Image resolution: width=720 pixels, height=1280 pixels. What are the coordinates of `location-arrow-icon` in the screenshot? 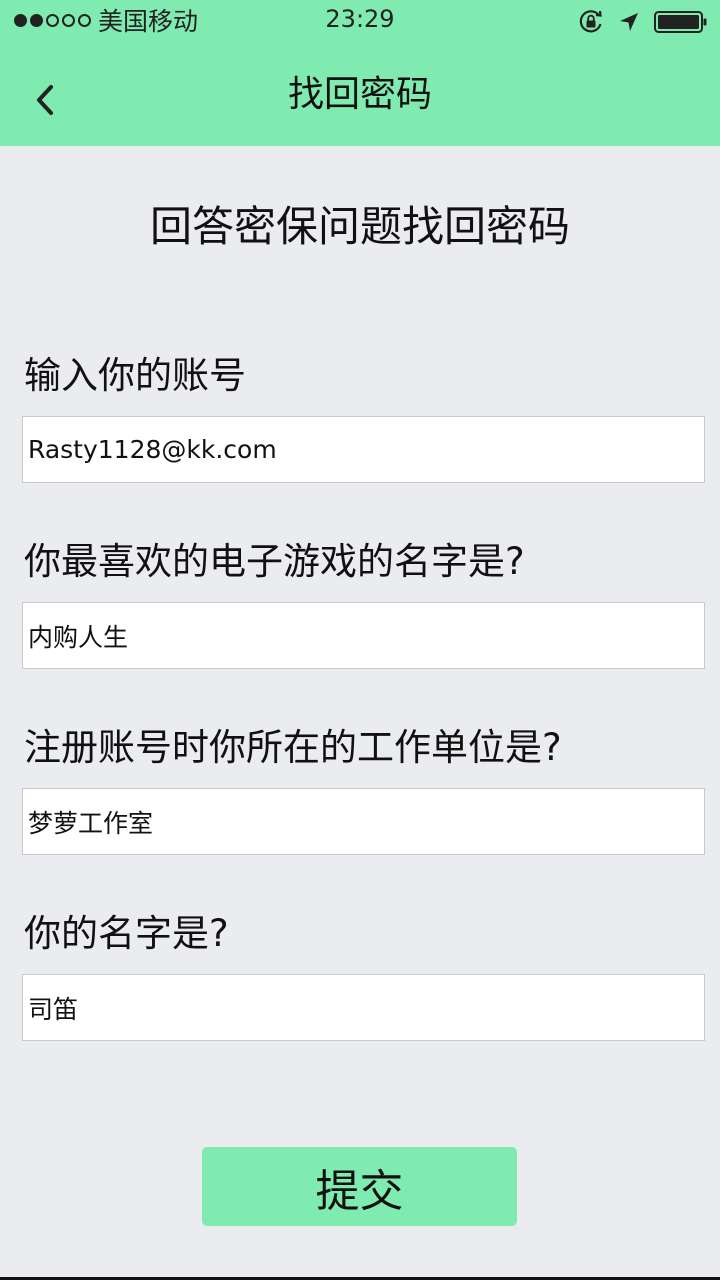 It's located at (629, 22).